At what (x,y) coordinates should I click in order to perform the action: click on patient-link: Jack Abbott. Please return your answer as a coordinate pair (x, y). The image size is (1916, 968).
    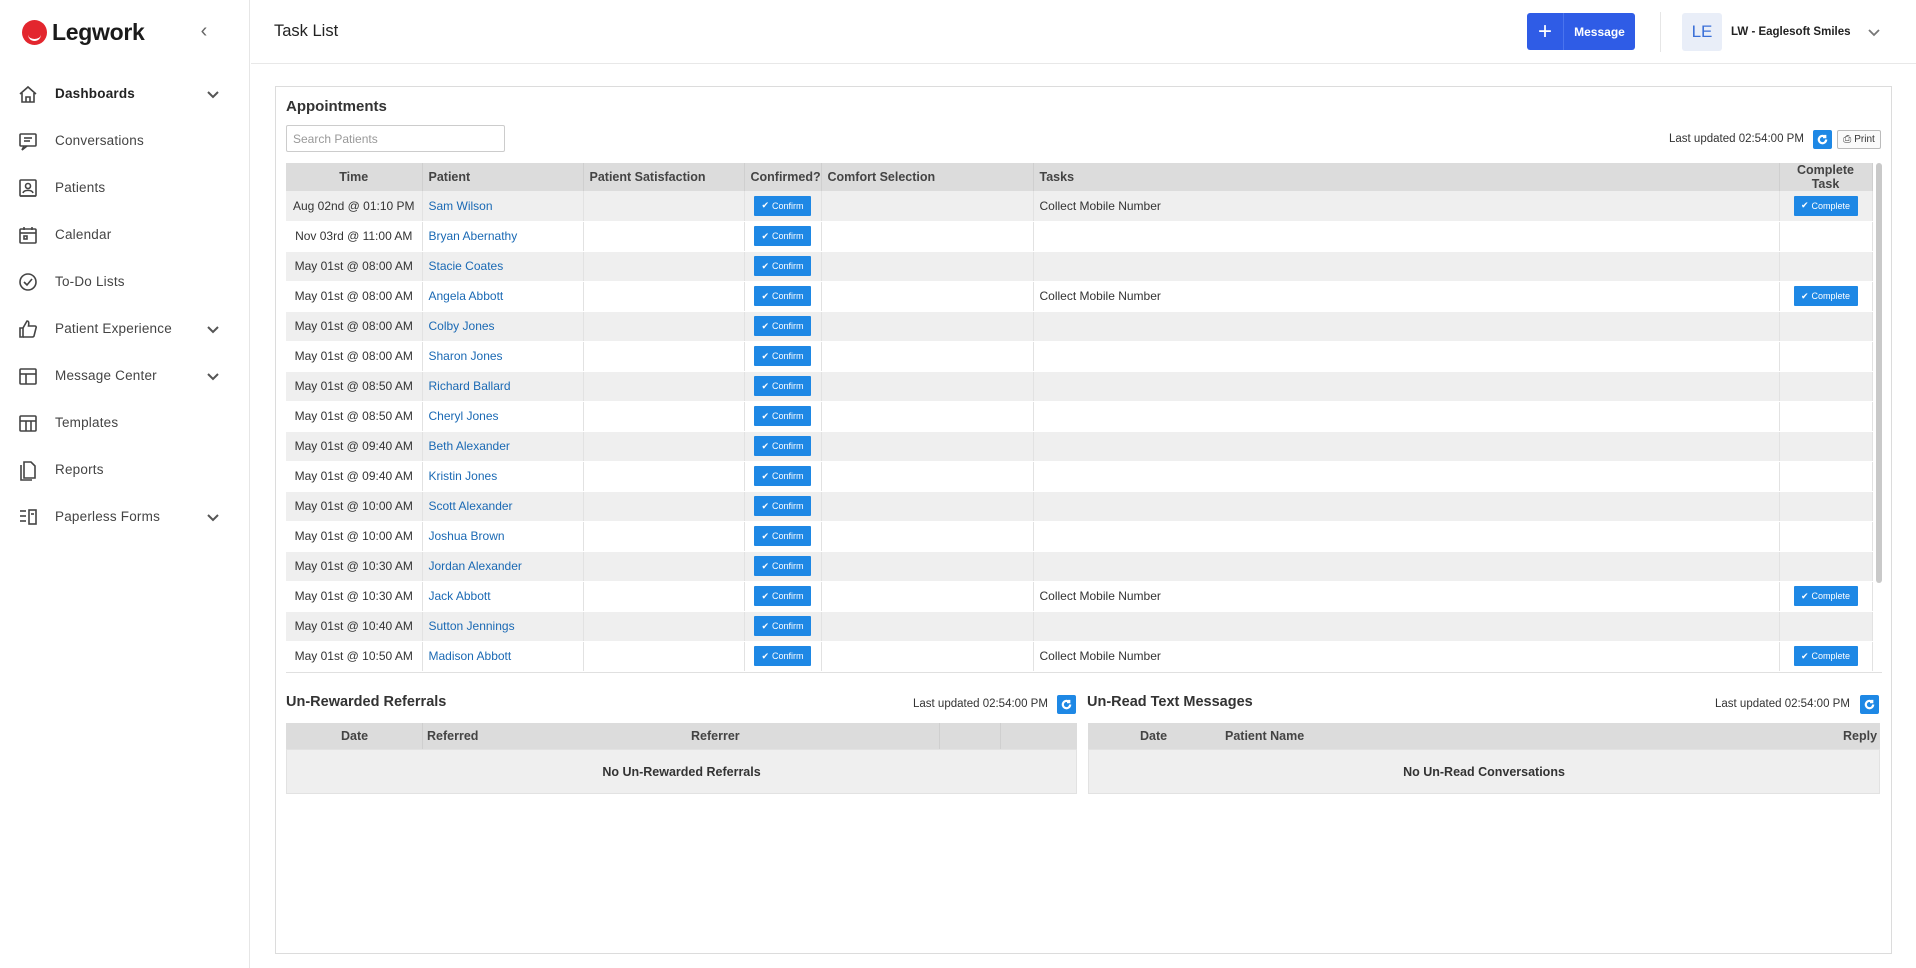
    Looking at the image, I should click on (460, 596).